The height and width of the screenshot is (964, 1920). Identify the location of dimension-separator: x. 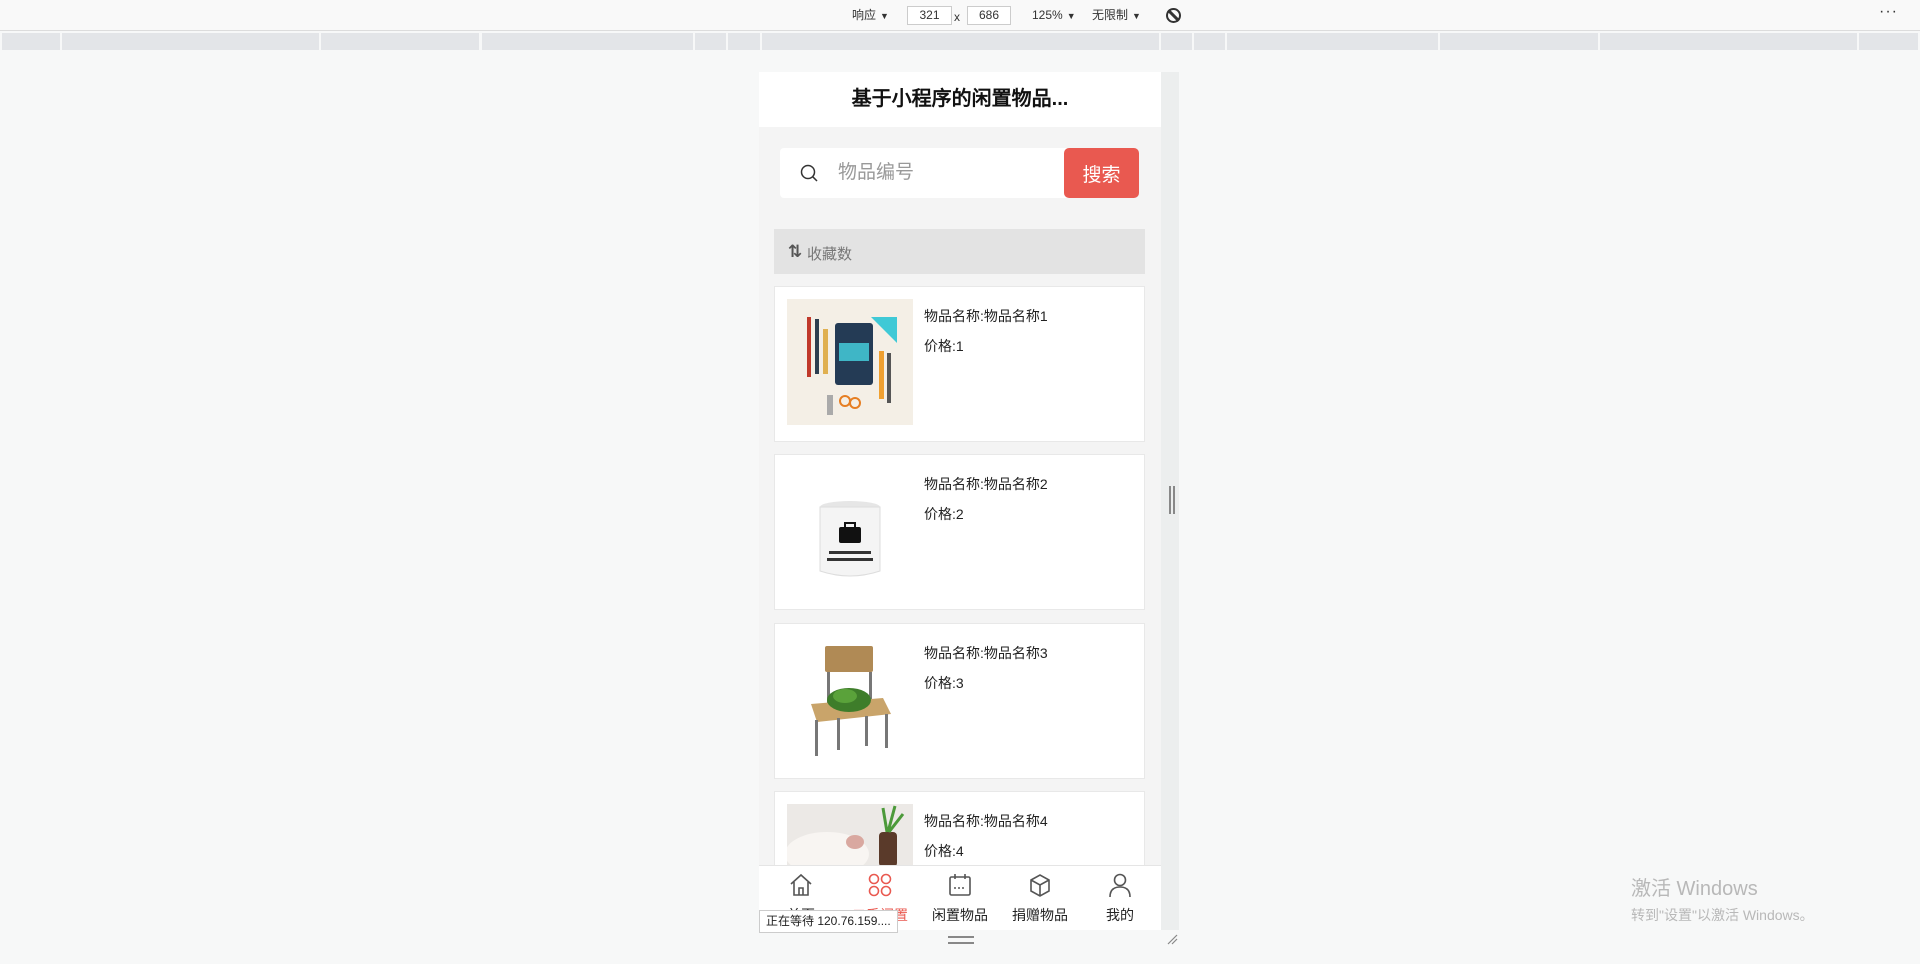
(957, 17).